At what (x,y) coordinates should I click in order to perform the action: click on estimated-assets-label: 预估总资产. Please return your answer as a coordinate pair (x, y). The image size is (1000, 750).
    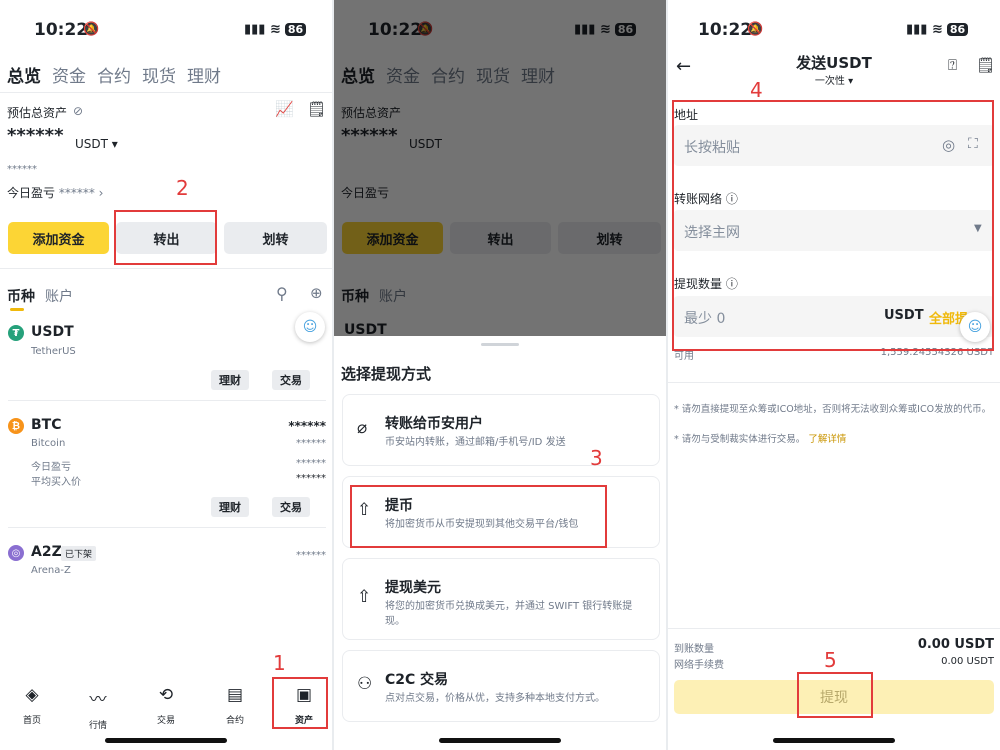
    Looking at the image, I should click on (37, 113).